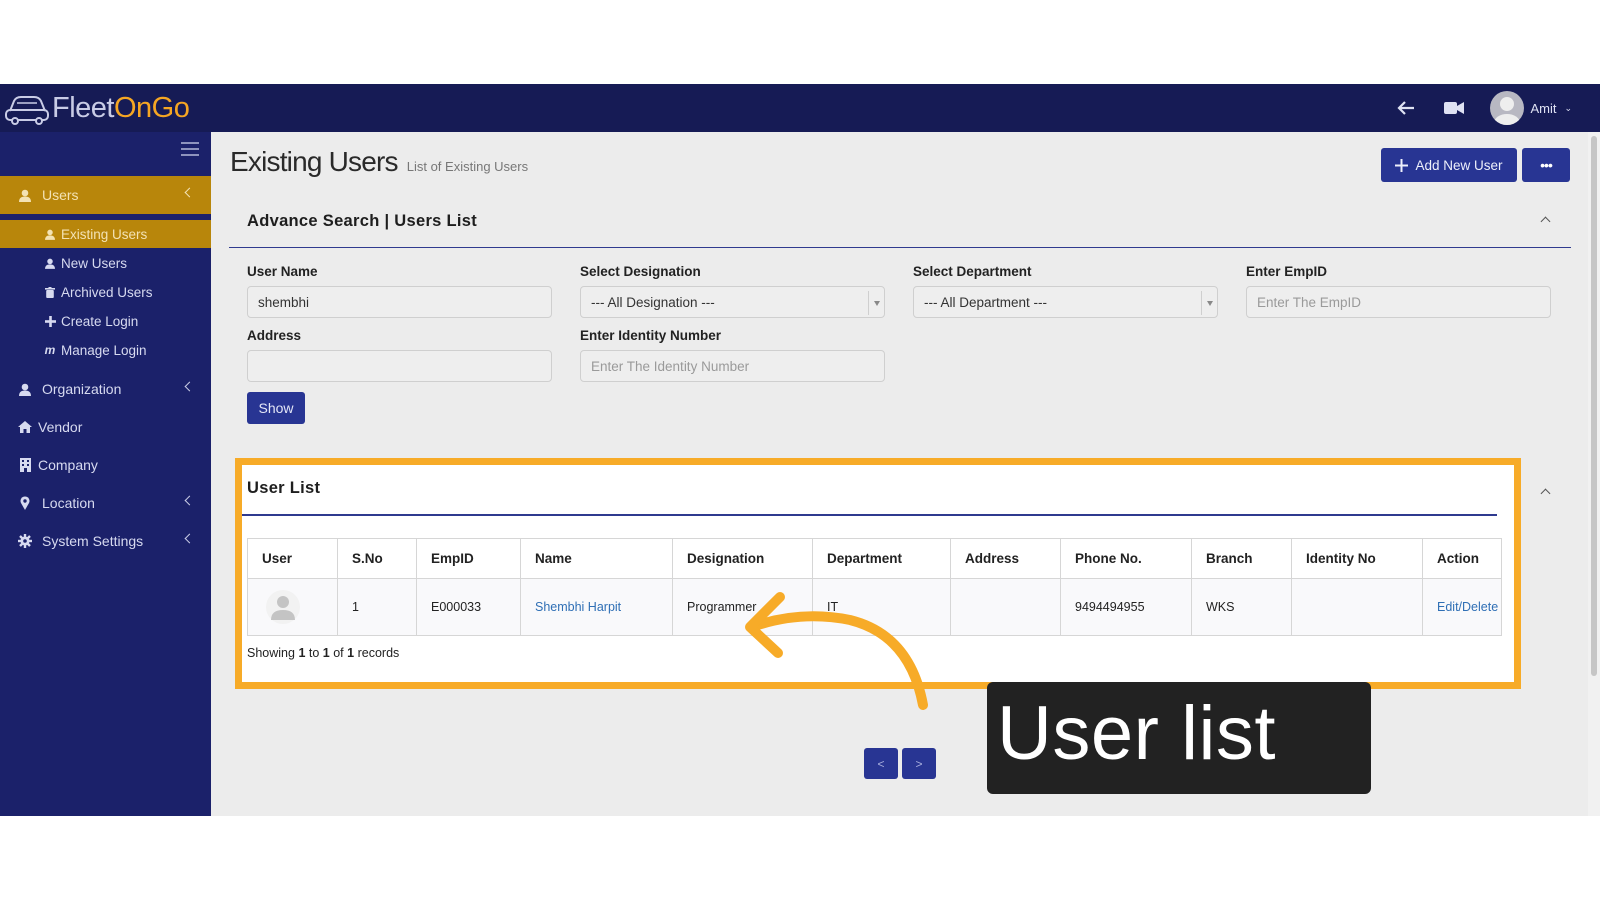 This screenshot has width=1600, height=900. What do you see at coordinates (378, 653) in the screenshot?
I see `records-suffix: records` at bounding box center [378, 653].